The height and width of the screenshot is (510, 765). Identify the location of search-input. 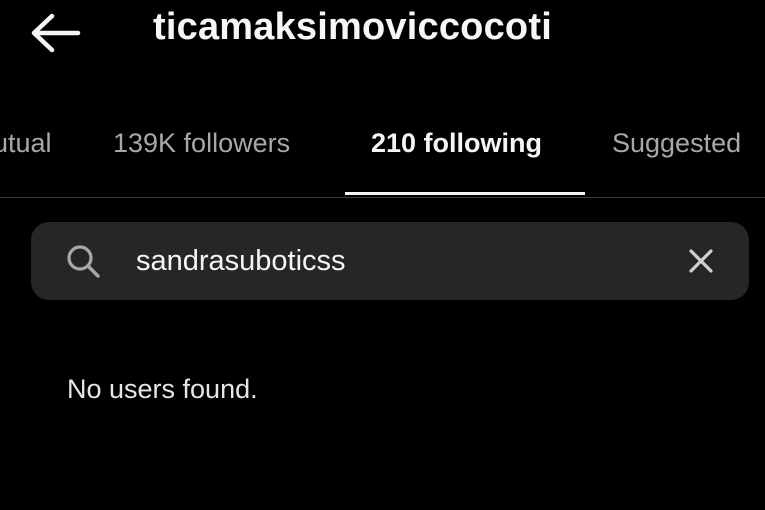
(391, 261).